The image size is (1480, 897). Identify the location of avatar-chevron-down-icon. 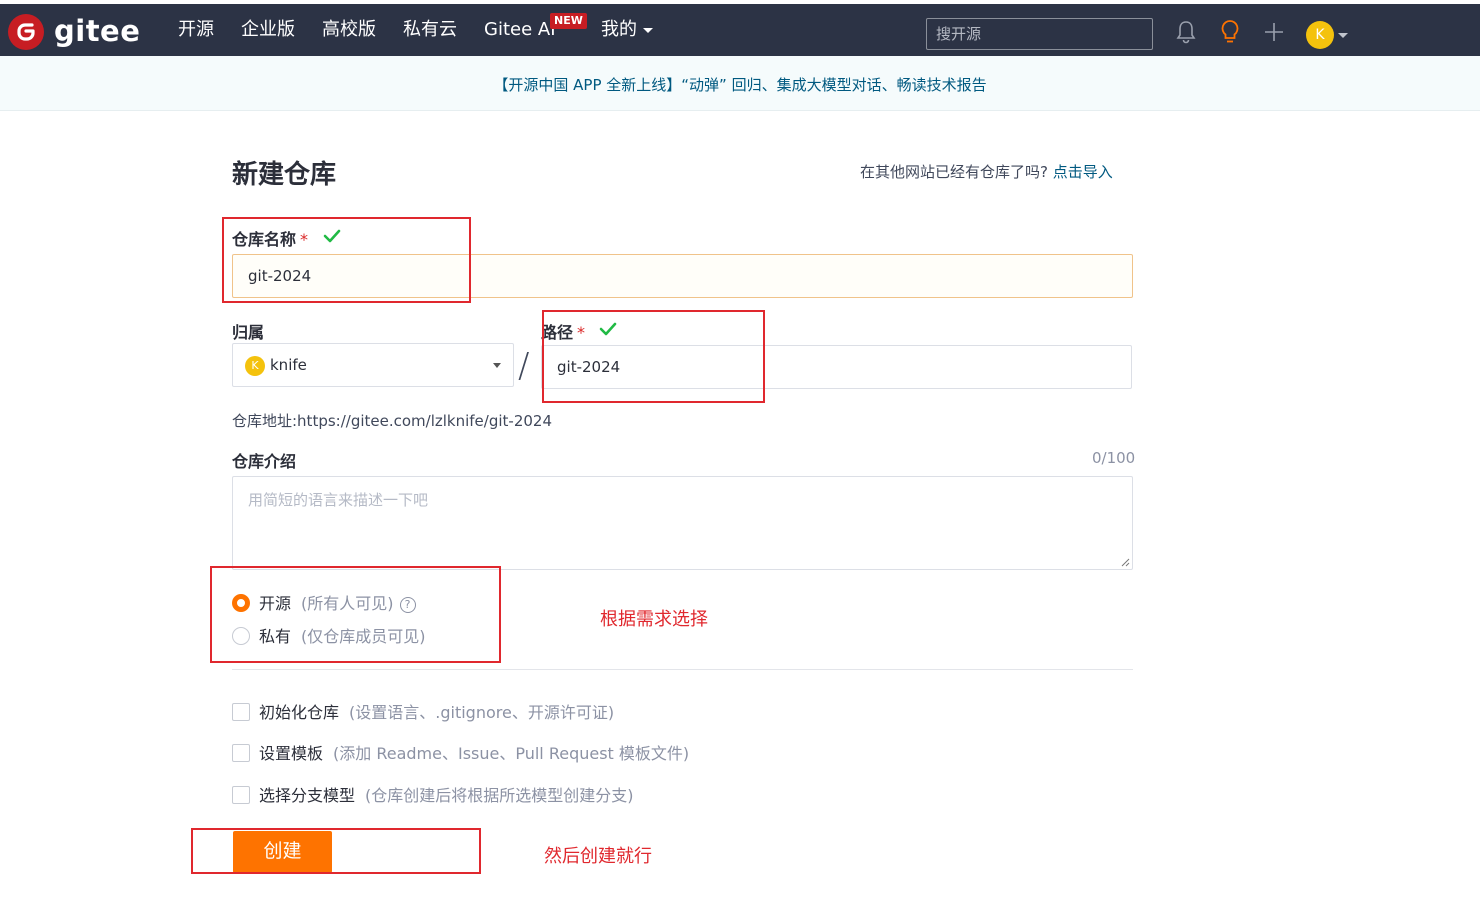
(1343, 35).